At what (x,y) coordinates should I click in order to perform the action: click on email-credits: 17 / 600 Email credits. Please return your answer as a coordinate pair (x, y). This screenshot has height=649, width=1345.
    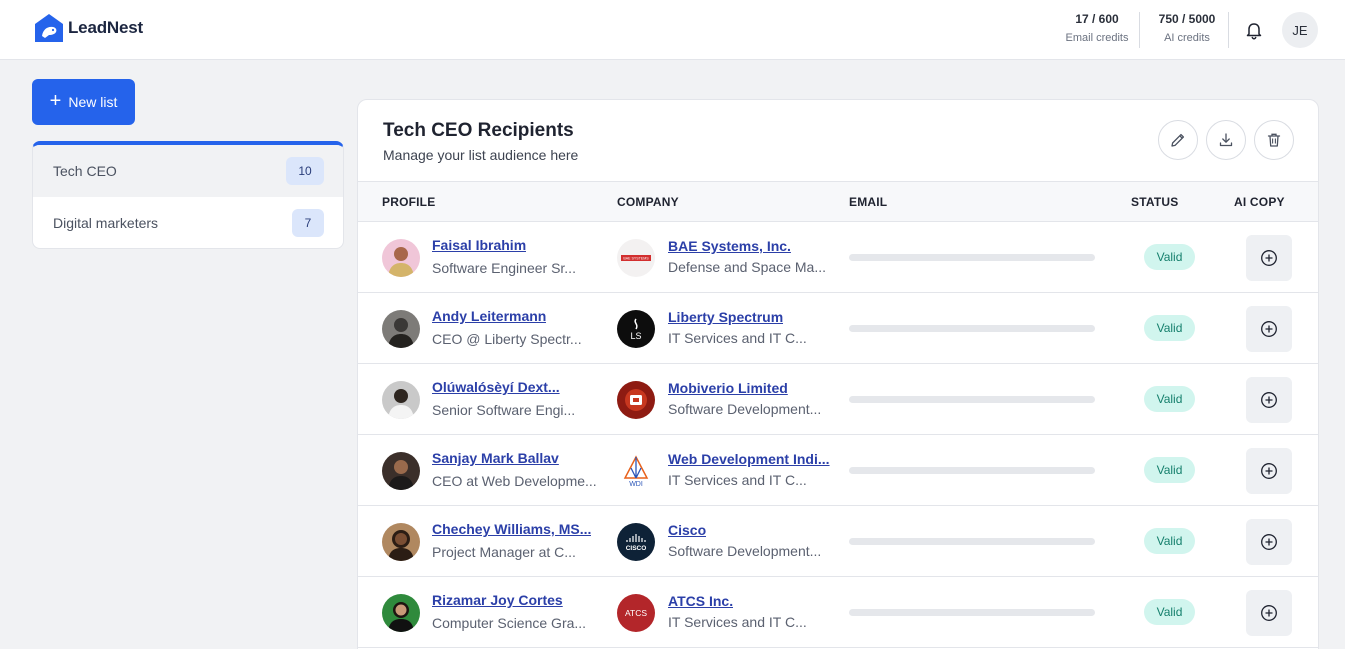
    Looking at the image, I should click on (1097, 28).